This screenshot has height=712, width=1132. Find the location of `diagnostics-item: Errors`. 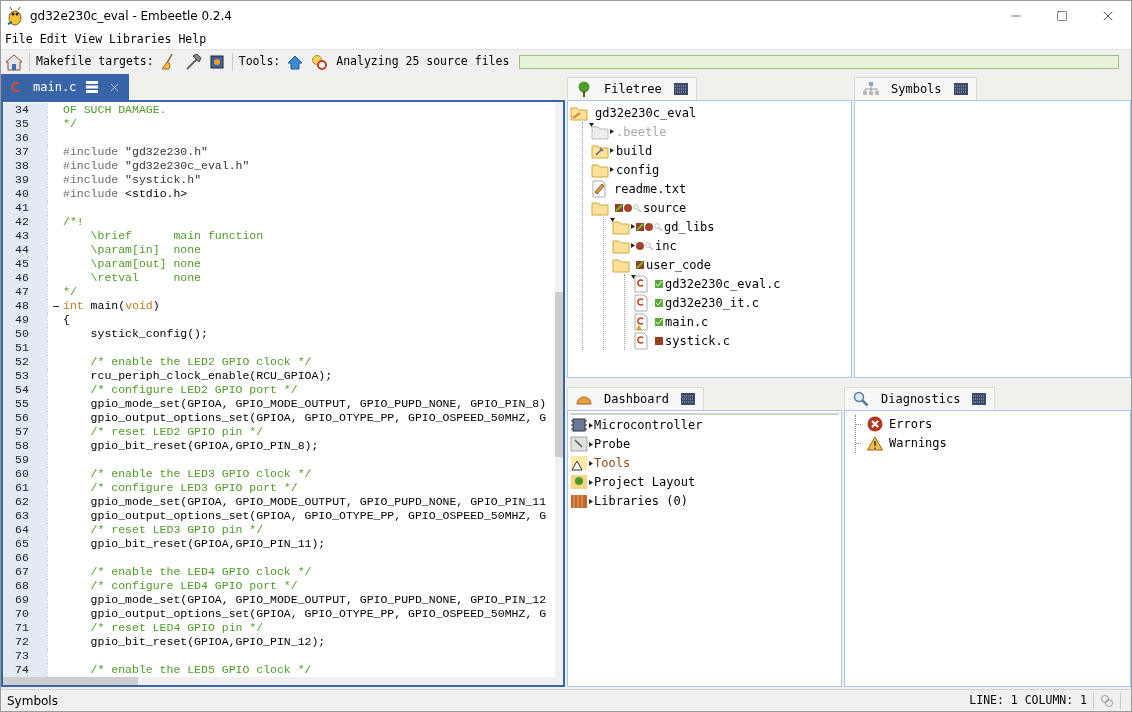

diagnostics-item: Errors is located at coordinates (911, 424).